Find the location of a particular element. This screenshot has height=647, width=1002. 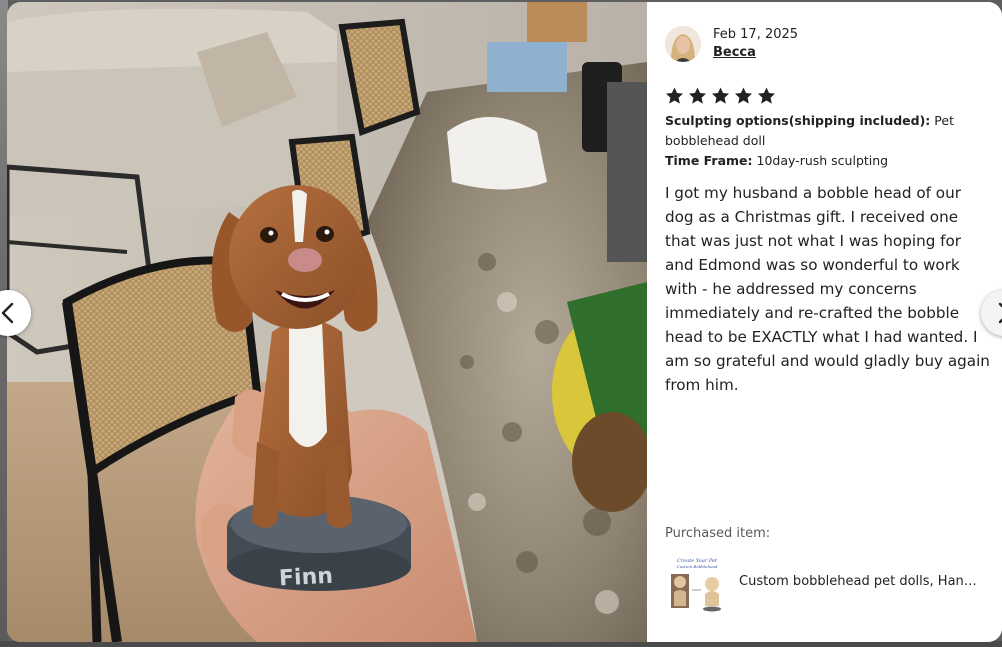

next-photo-button is located at coordinates (991, 313).